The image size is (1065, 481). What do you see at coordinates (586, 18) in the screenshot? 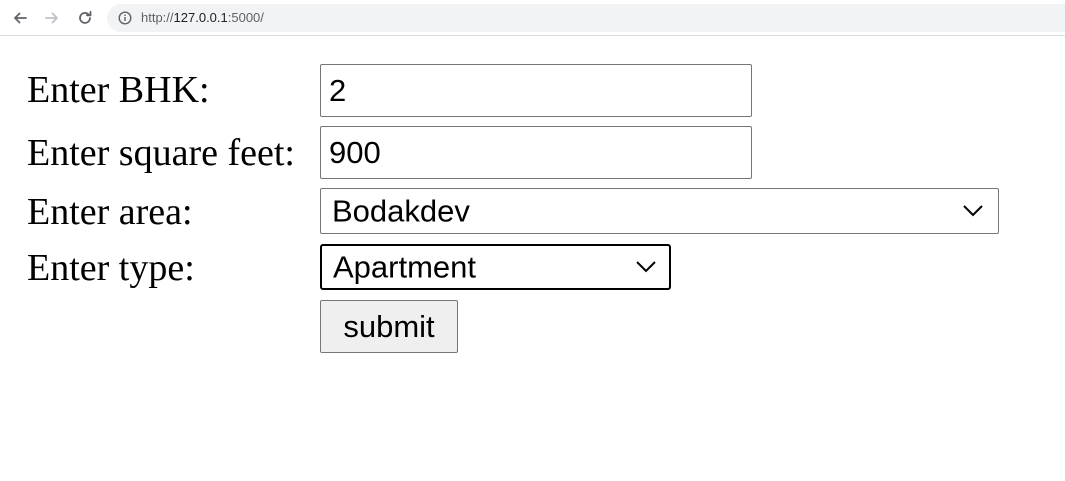
I see `address-bar: http://127.0.0.1:5000/` at bounding box center [586, 18].